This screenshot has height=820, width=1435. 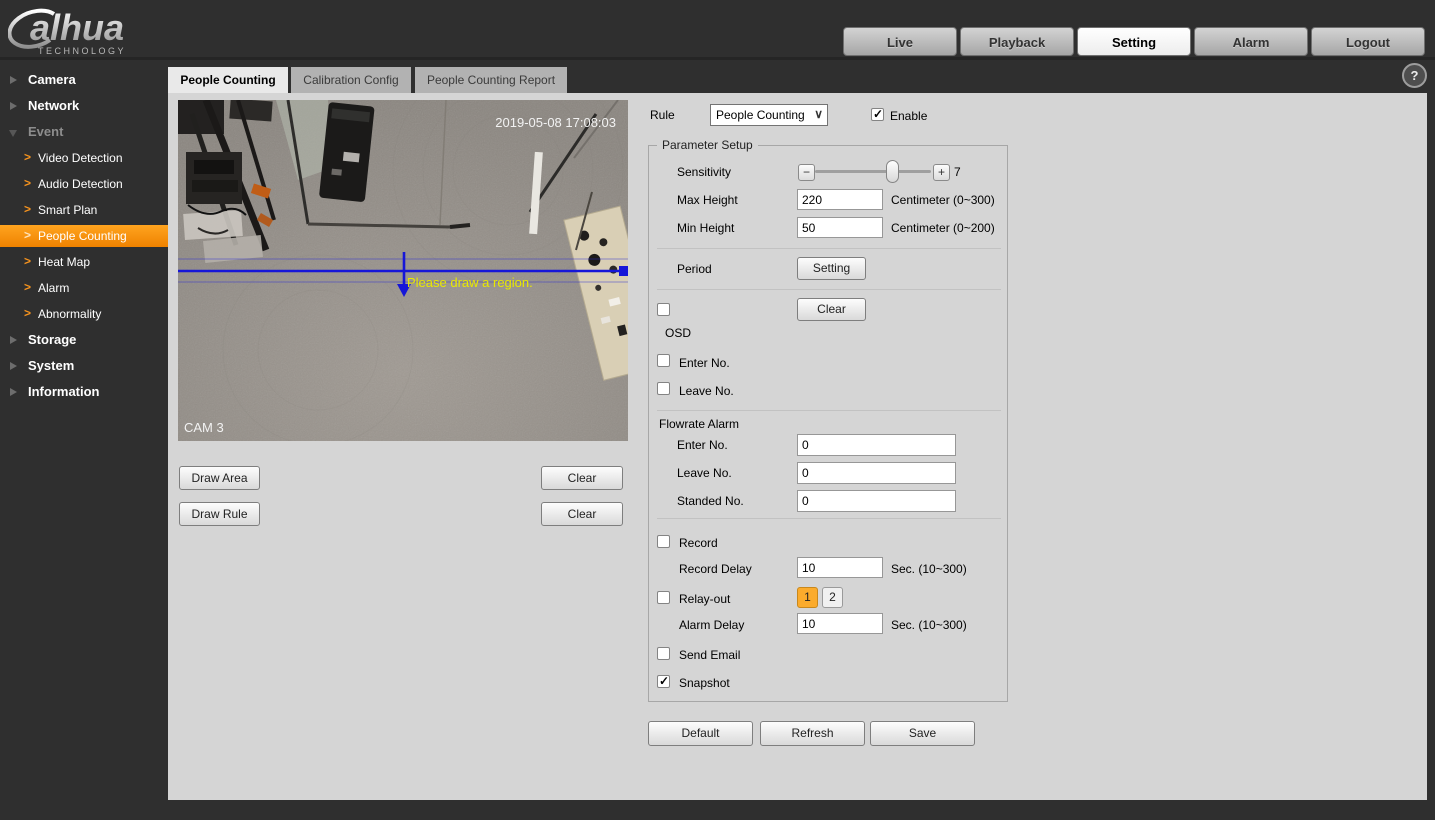 I want to click on rule-label: Rule, so click(x=662, y=115).